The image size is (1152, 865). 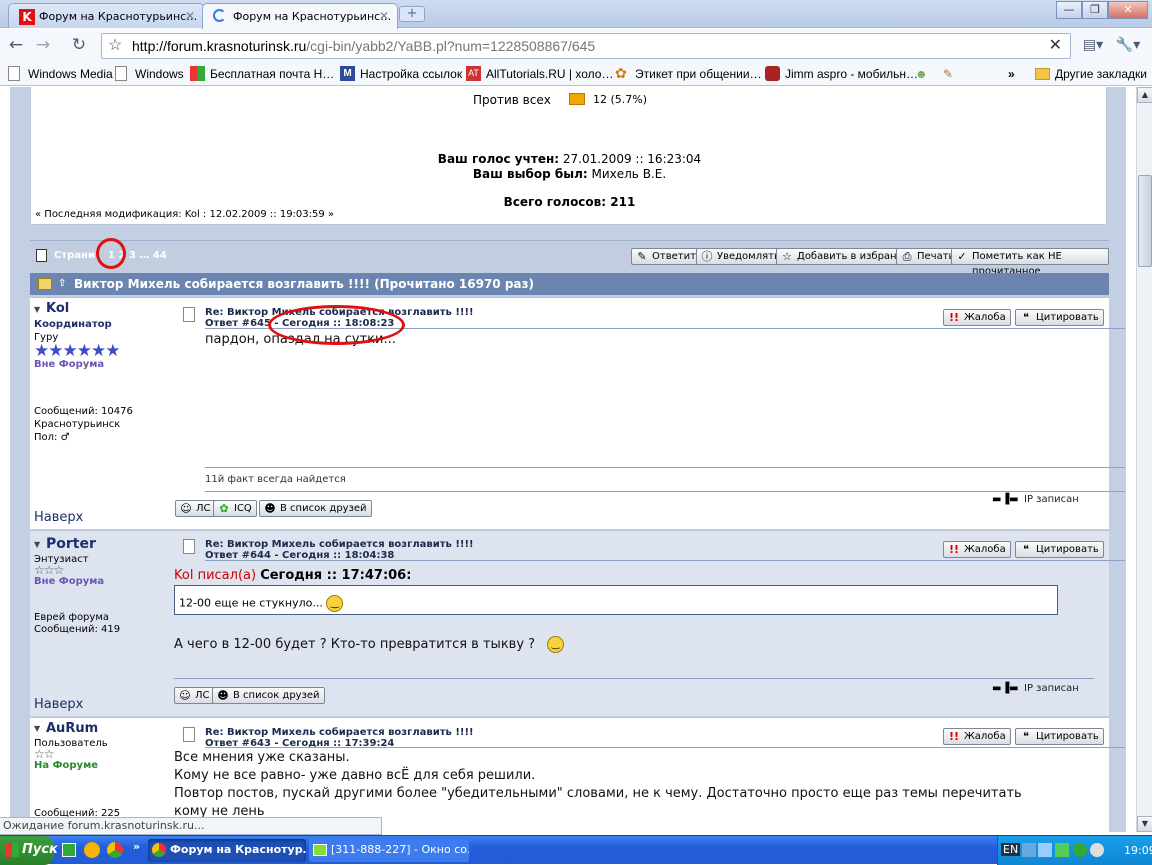 What do you see at coordinates (92, 850) in the screenshot?
I see `quicklaunch-aimp-icon` at bounding box center [92, 850].